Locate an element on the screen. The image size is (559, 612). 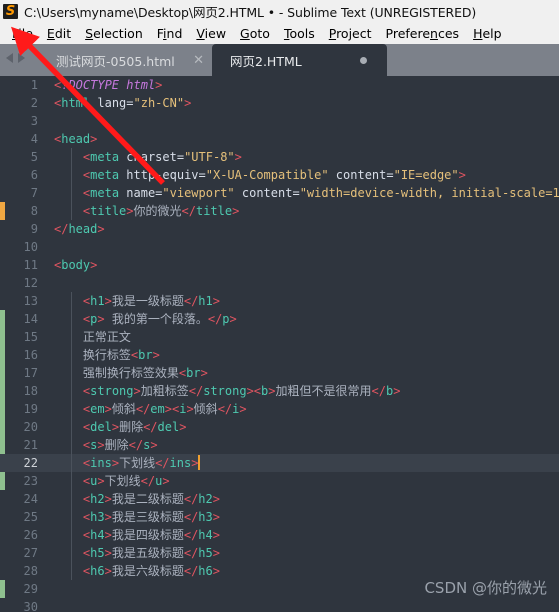
line-number: 29 is located at coordinates (30, 589).